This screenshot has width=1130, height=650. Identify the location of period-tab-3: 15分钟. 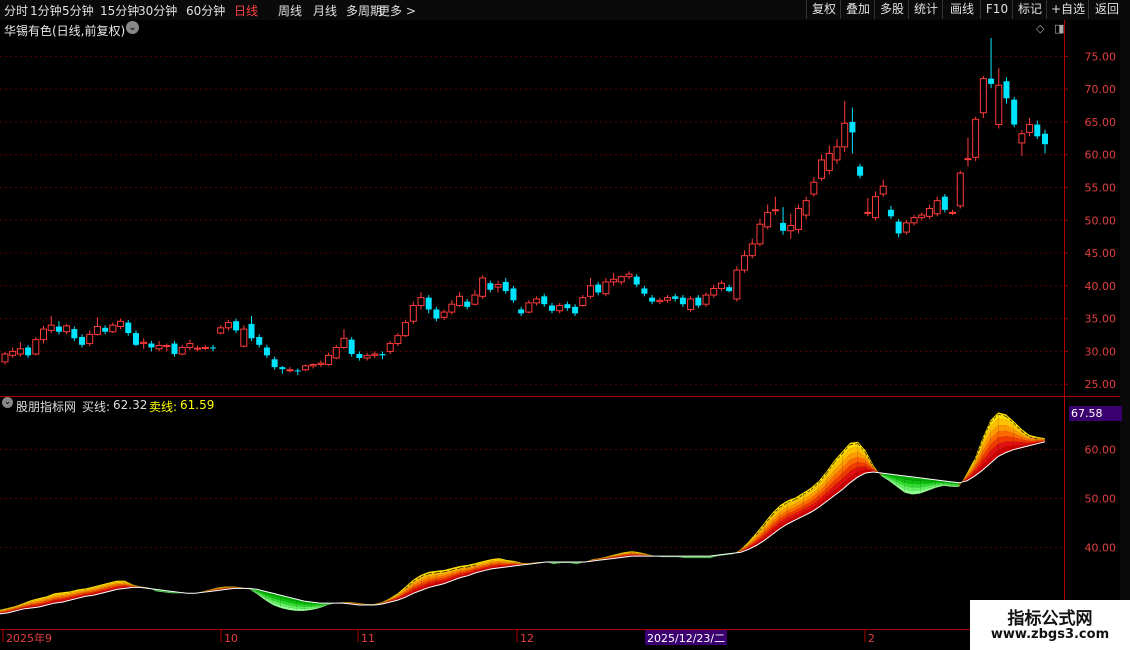
(119, 10).